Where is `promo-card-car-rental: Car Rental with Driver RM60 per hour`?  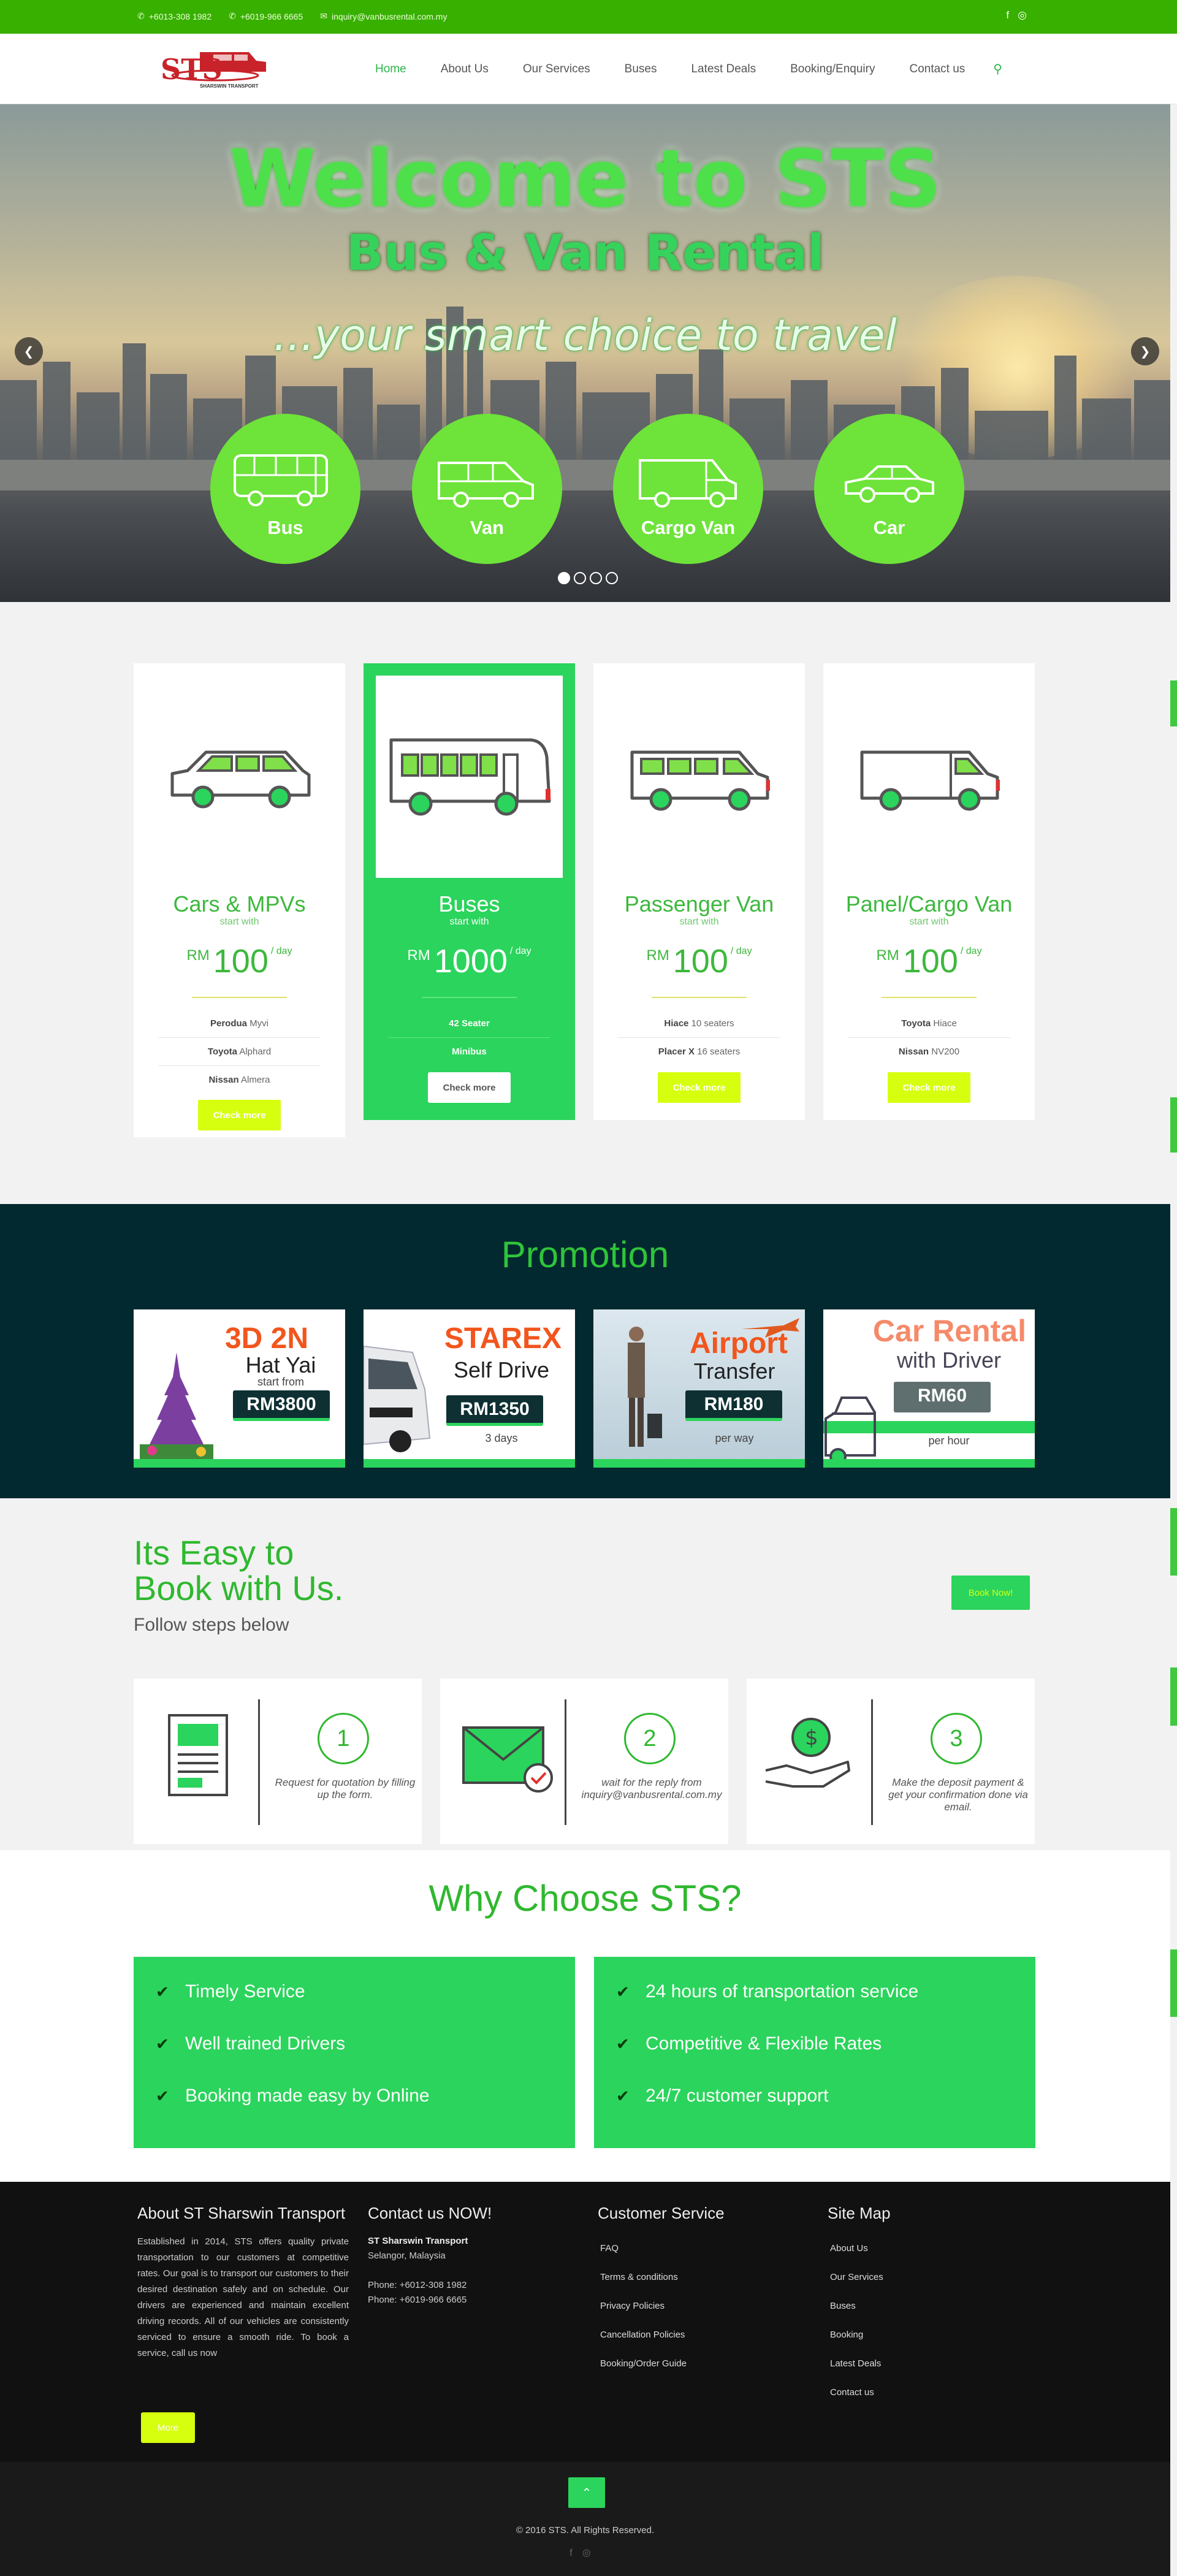 promo-card-car-rental: Car Rental with Driver RM60 per hour is located at coordinates (929, 1388).